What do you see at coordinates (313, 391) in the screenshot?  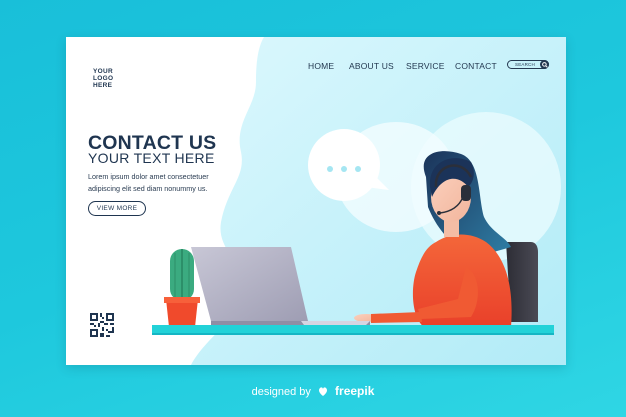 I see `footer-credit: designed by freepik` at bounding box center [313, 391].